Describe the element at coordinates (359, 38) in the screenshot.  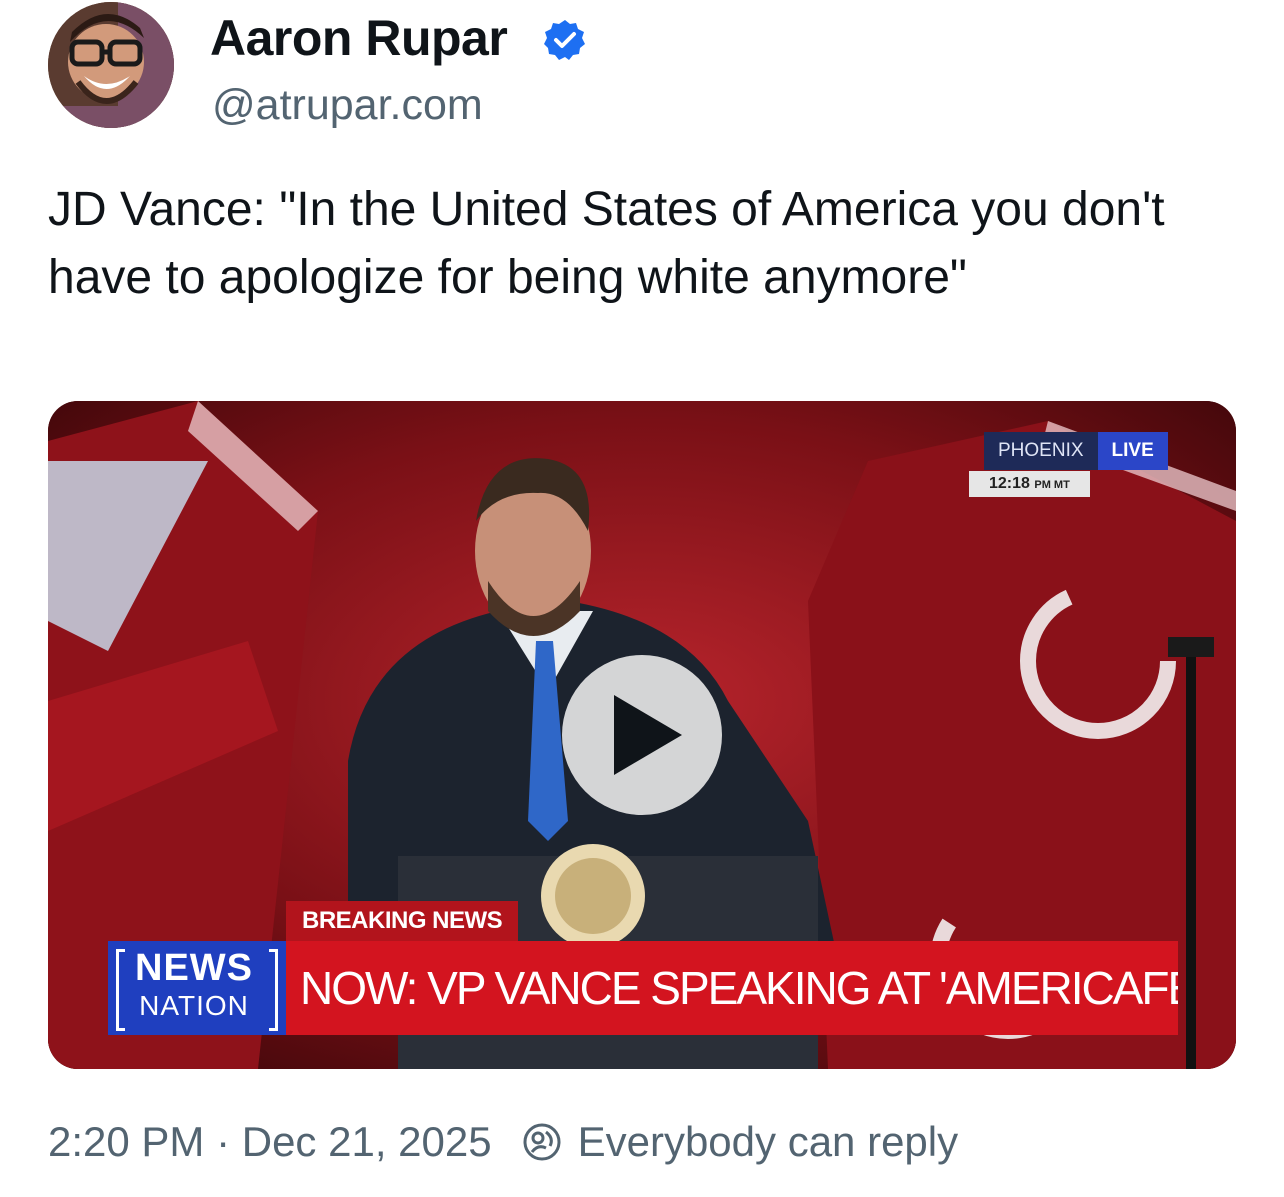
I see `author-display-name: Aaron Rupar` at that location.